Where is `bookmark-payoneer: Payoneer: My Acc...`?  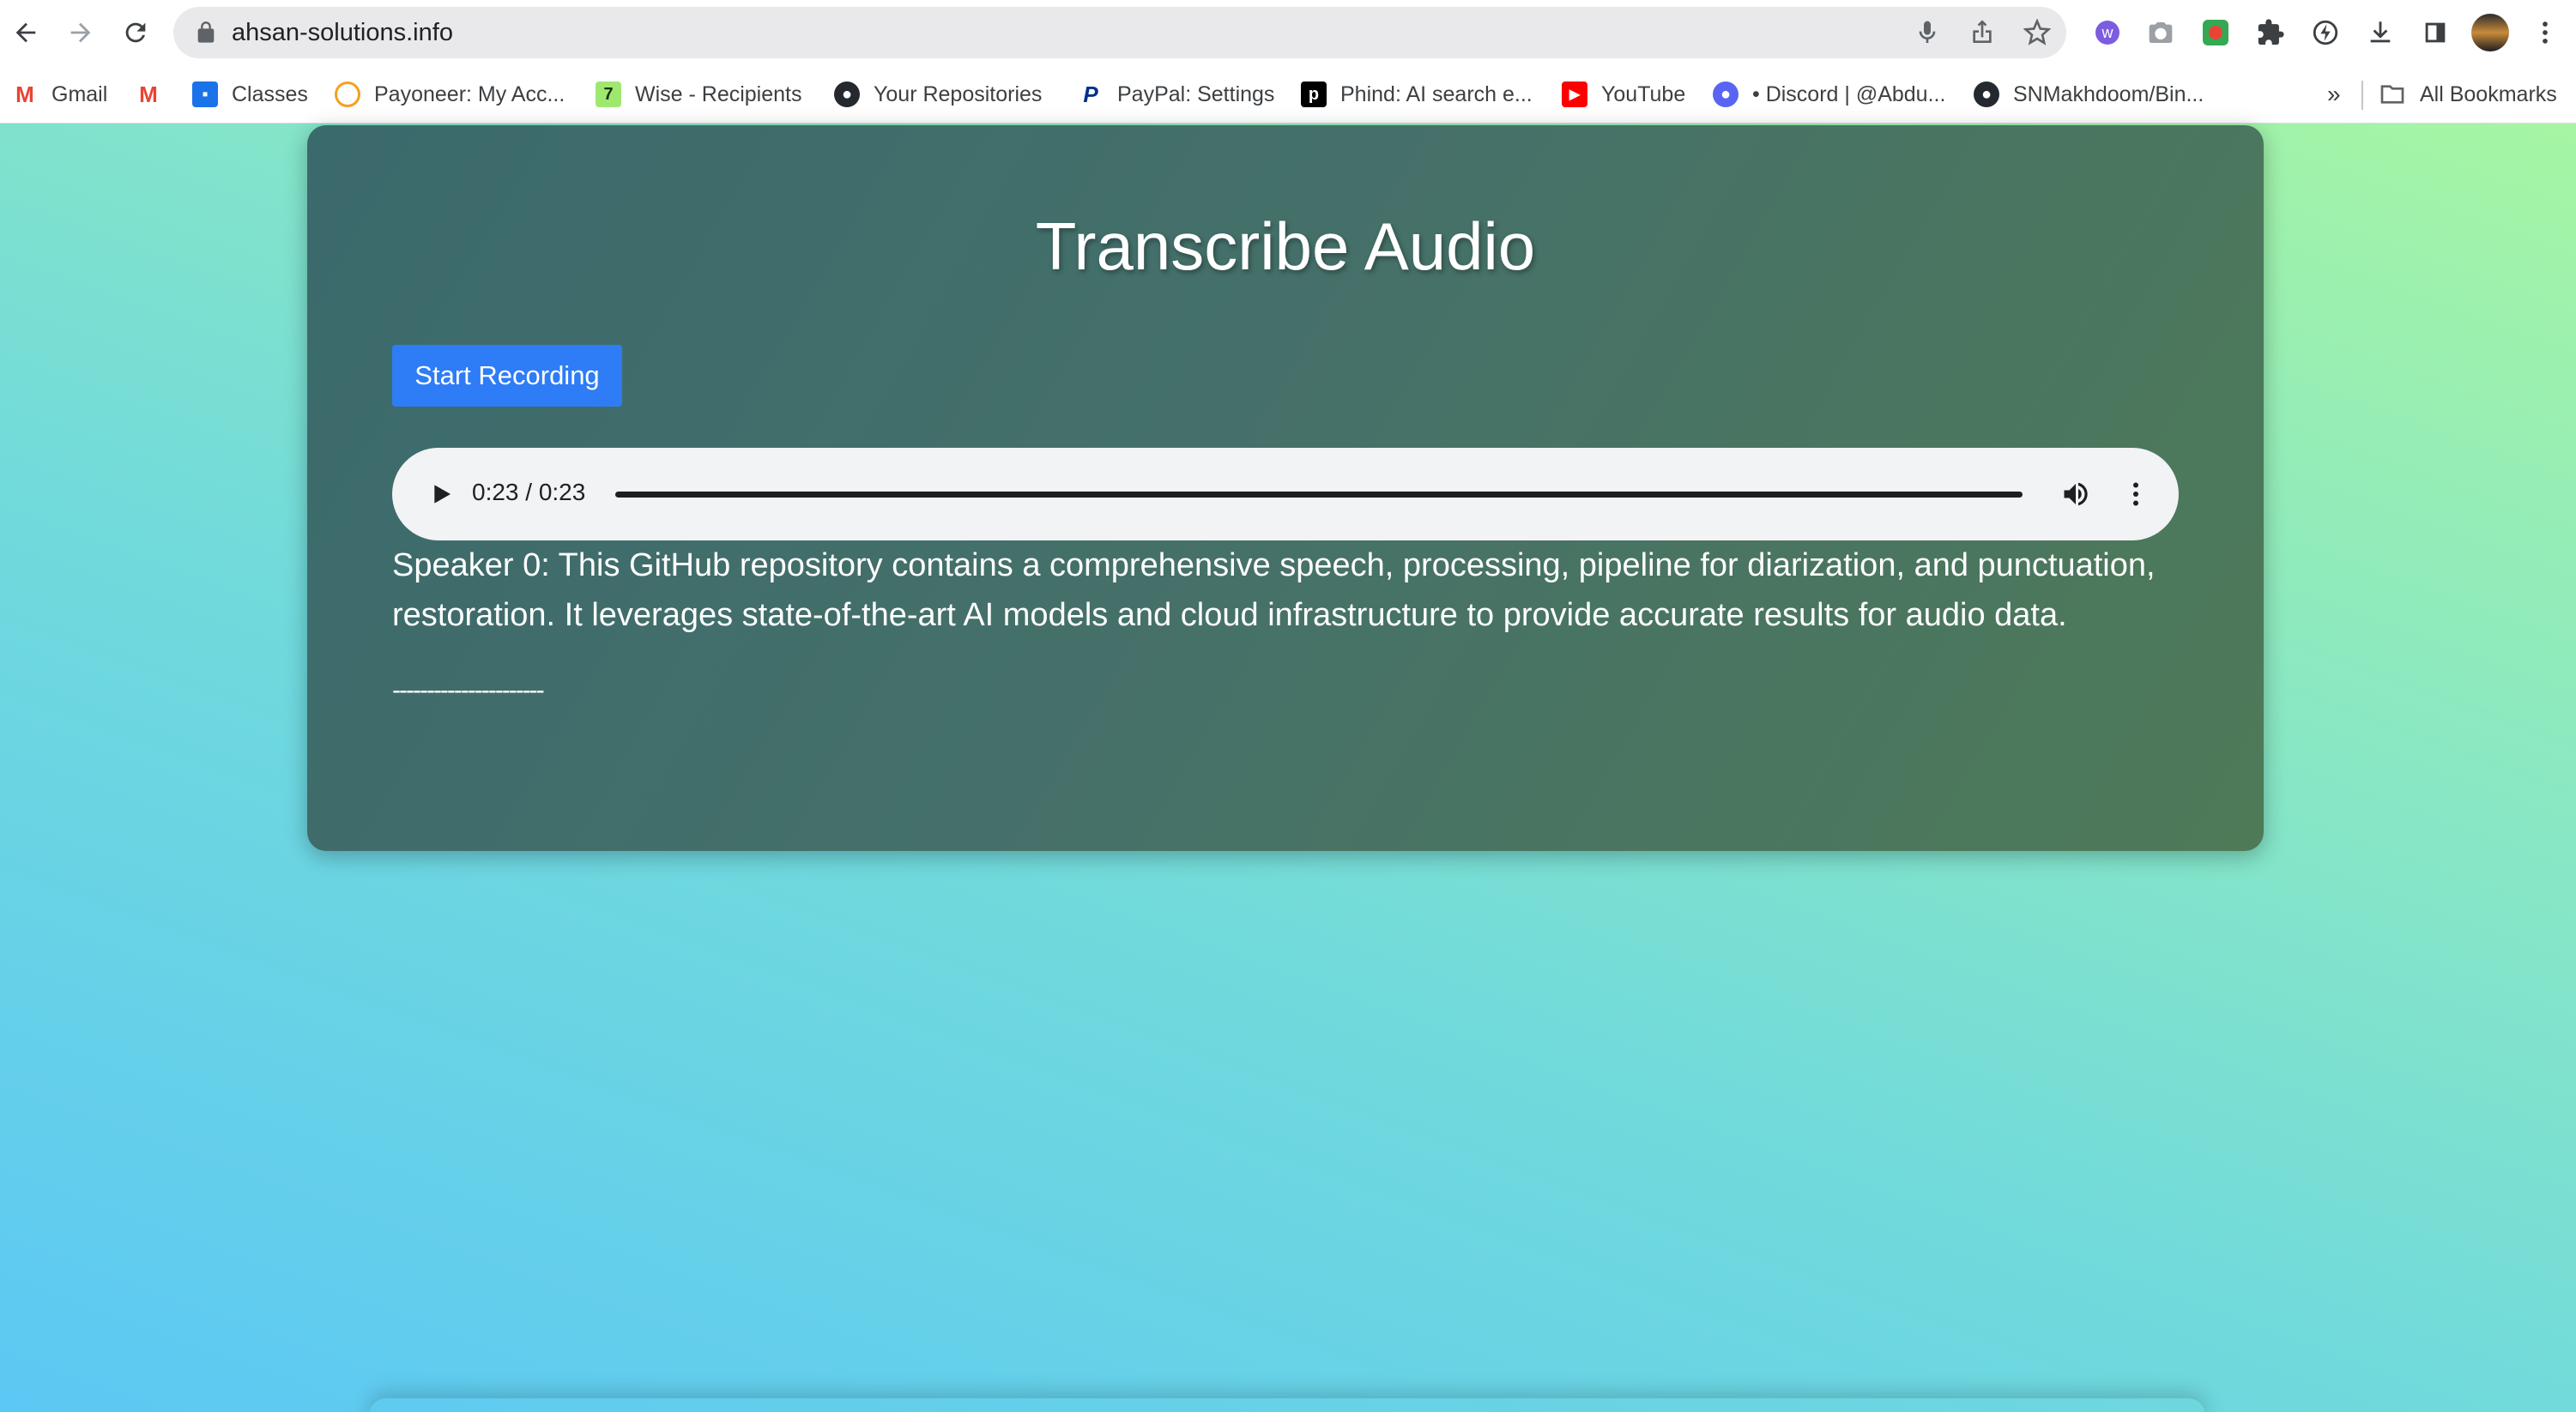 bookmark-payoneer: Payoneer: My Acc... is located at coordinates (450, 94).